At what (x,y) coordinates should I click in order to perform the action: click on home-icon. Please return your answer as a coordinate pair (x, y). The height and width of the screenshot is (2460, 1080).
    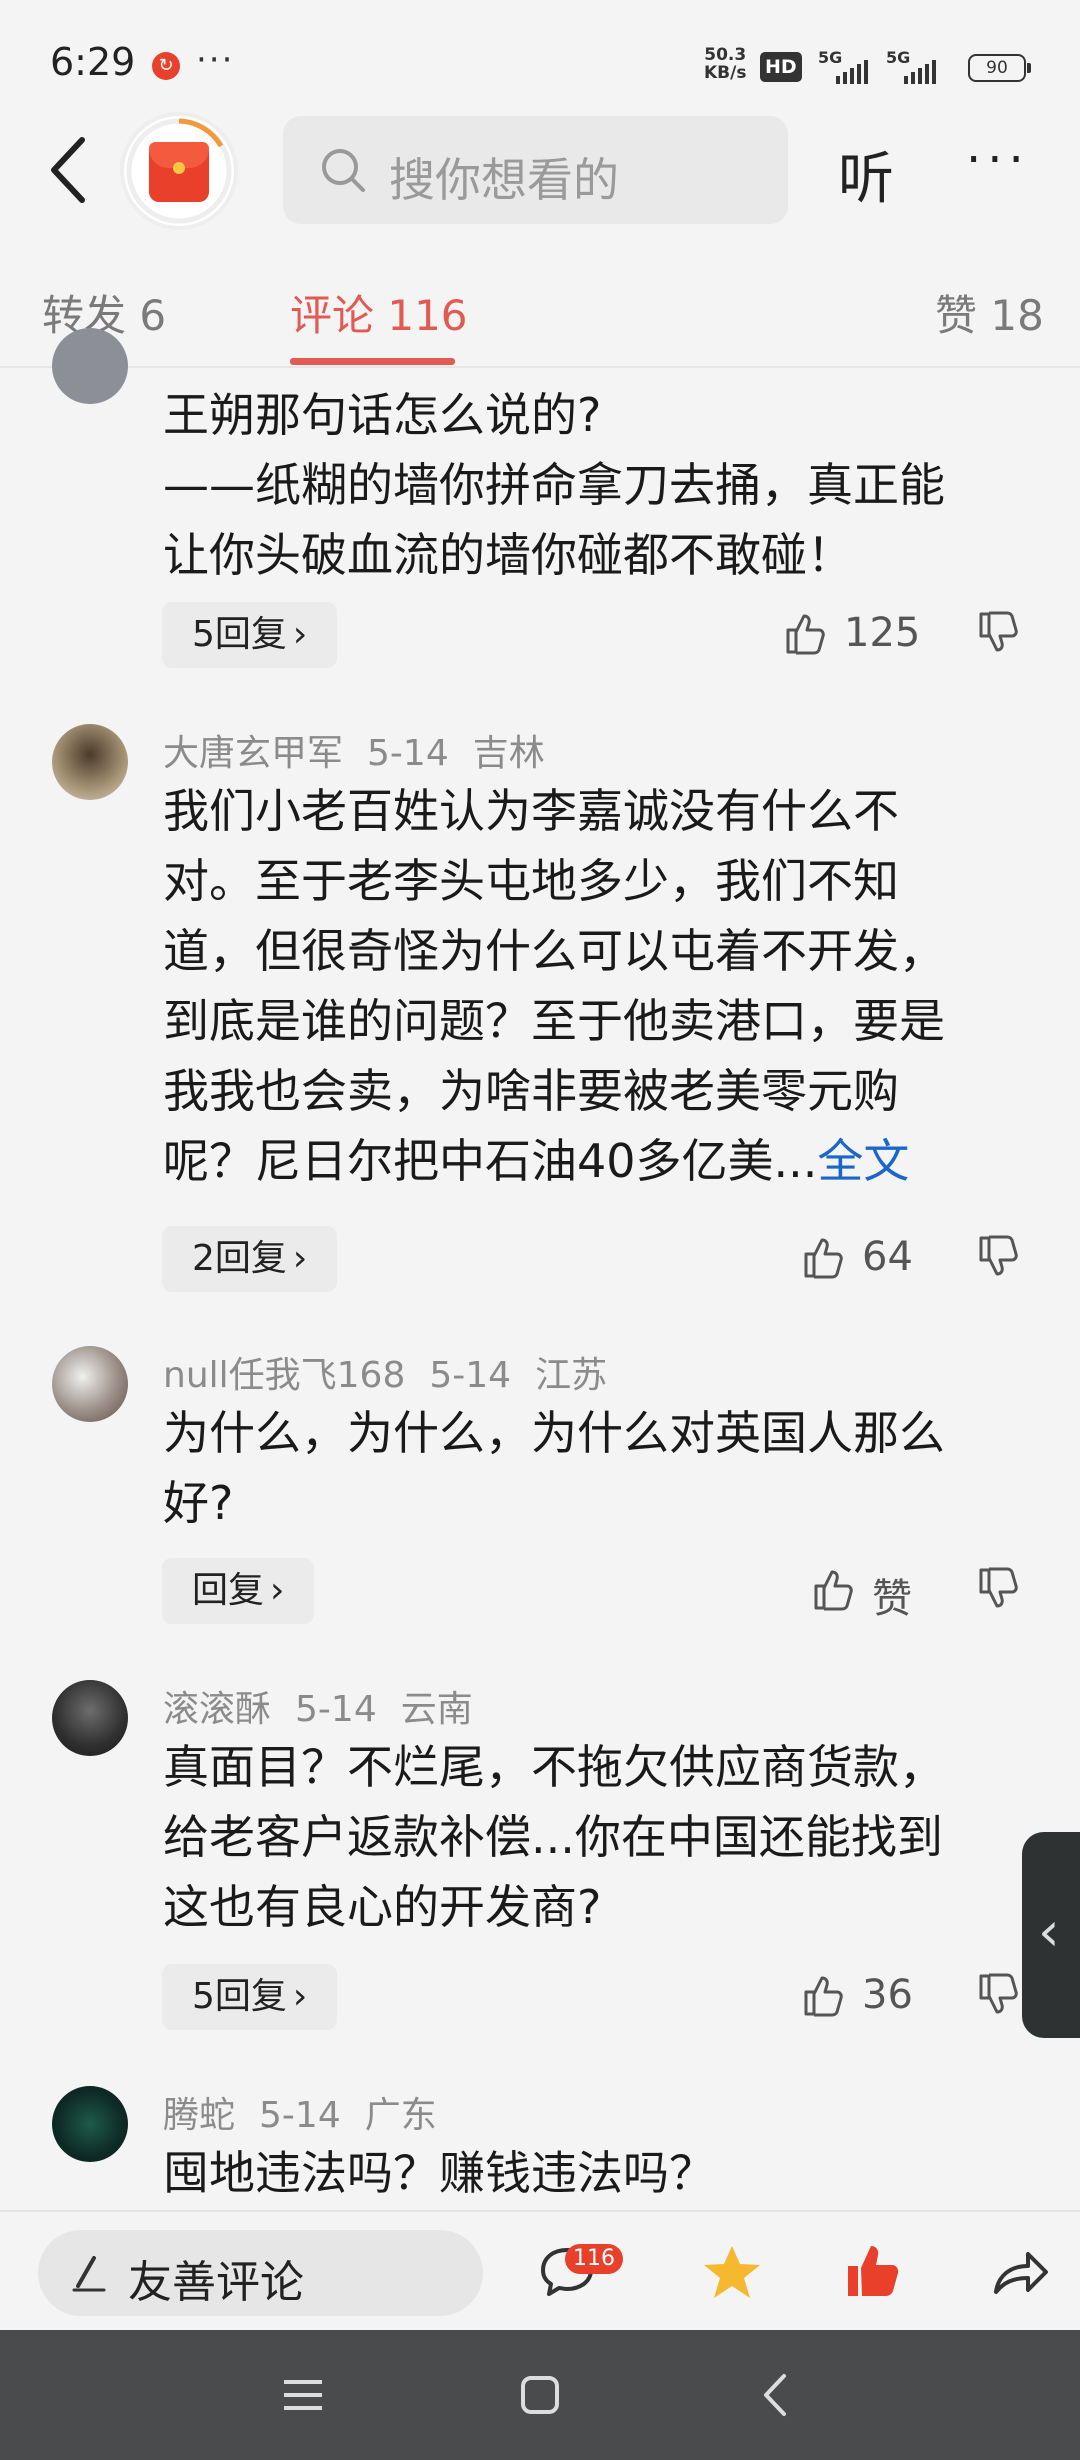
    Looking at the image, I should click on (540, 2395).